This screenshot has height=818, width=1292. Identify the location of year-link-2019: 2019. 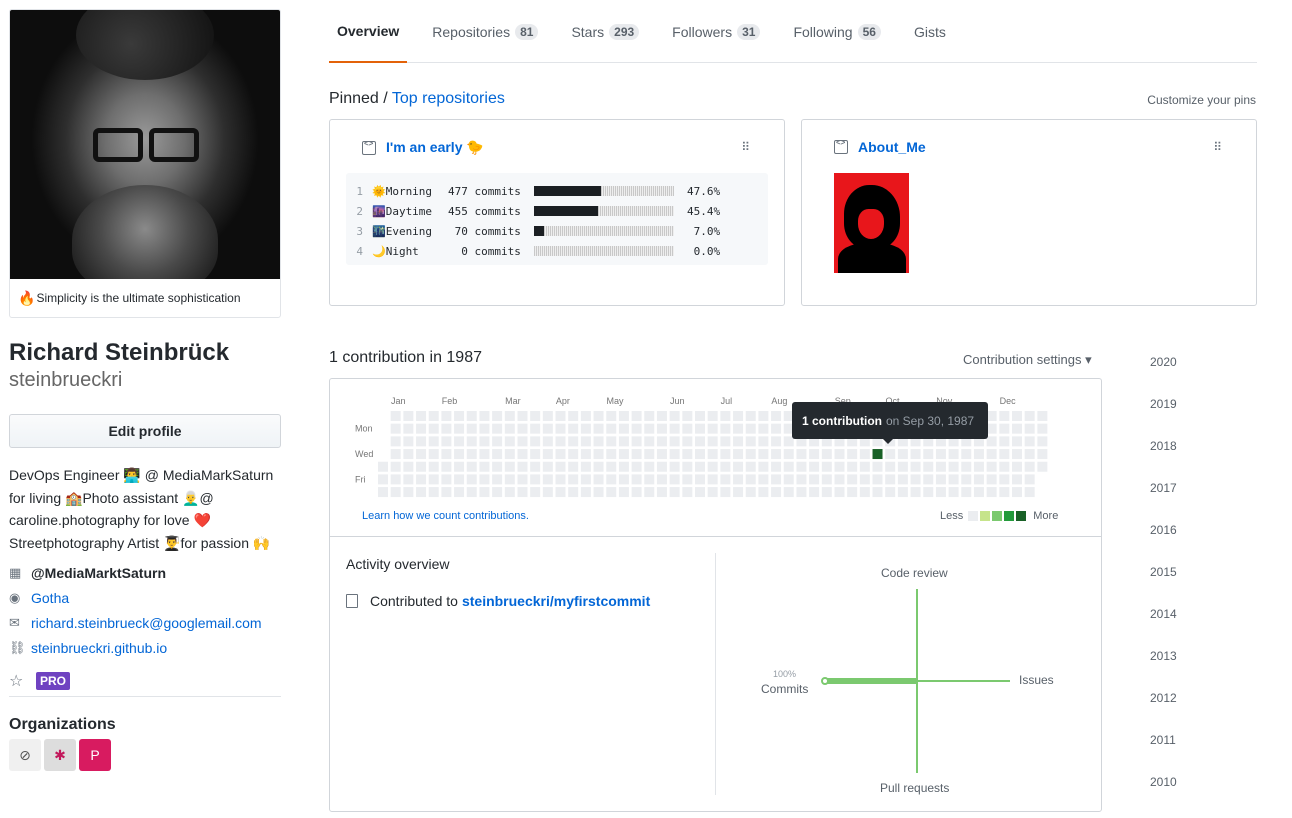
(1163, 412).